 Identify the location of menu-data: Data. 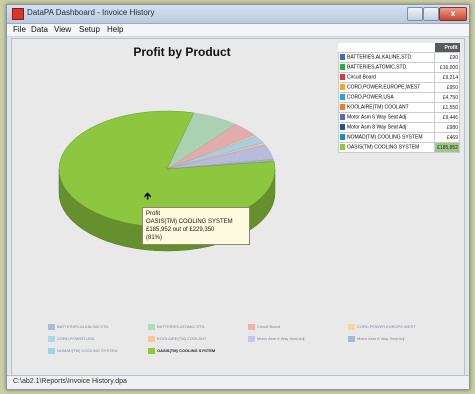
(39, 29).